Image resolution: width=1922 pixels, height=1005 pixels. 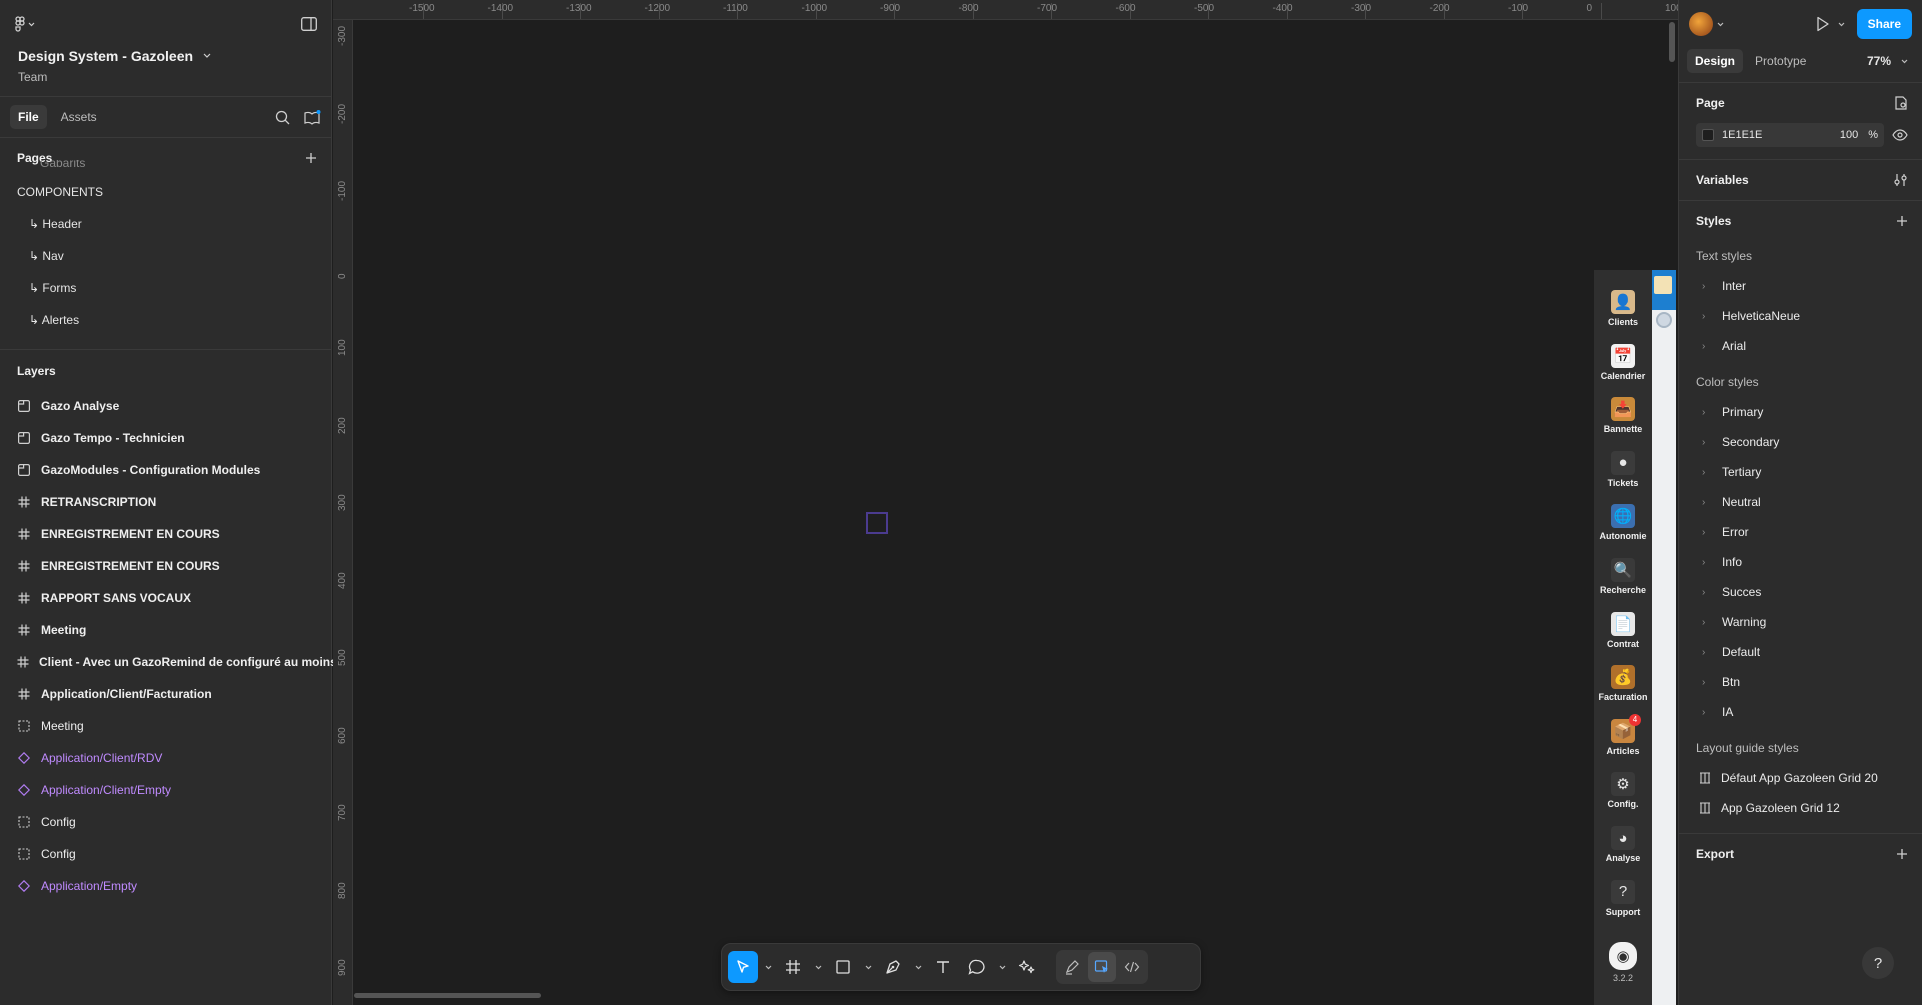 I want to click on avatar, so click(x=1701, y=24).